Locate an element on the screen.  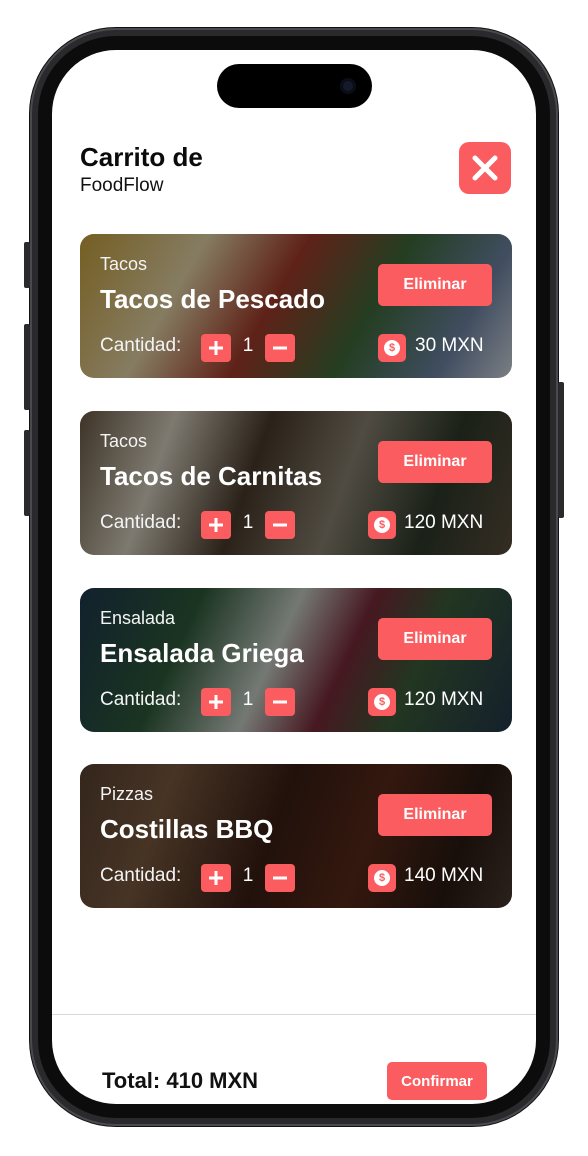
camera-icon is located at coordinates (348, 86).